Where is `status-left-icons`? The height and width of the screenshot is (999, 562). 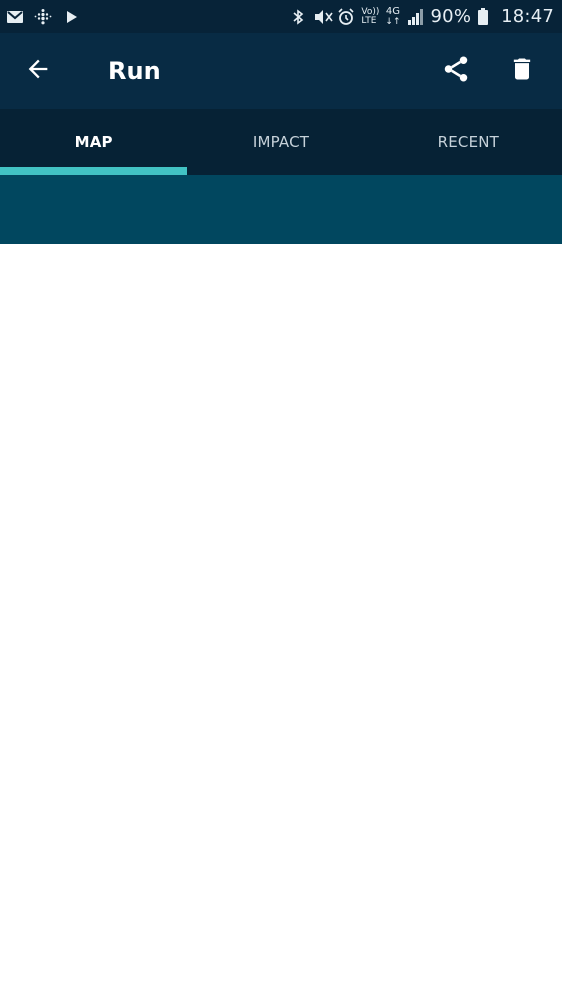
status-left-icons is located at coordinates (43, 17).